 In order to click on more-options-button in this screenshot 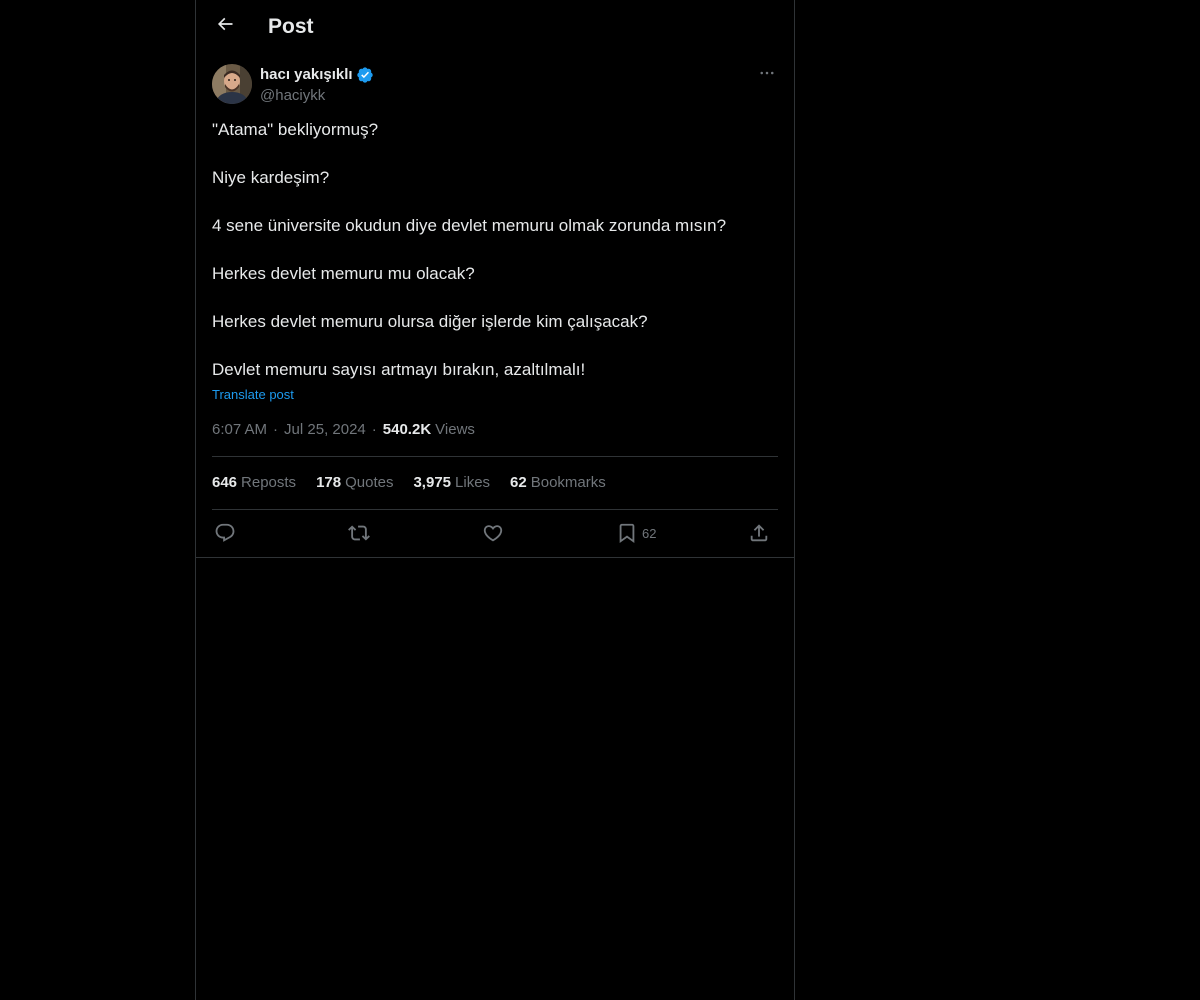, I will do `click(767, 75)`.